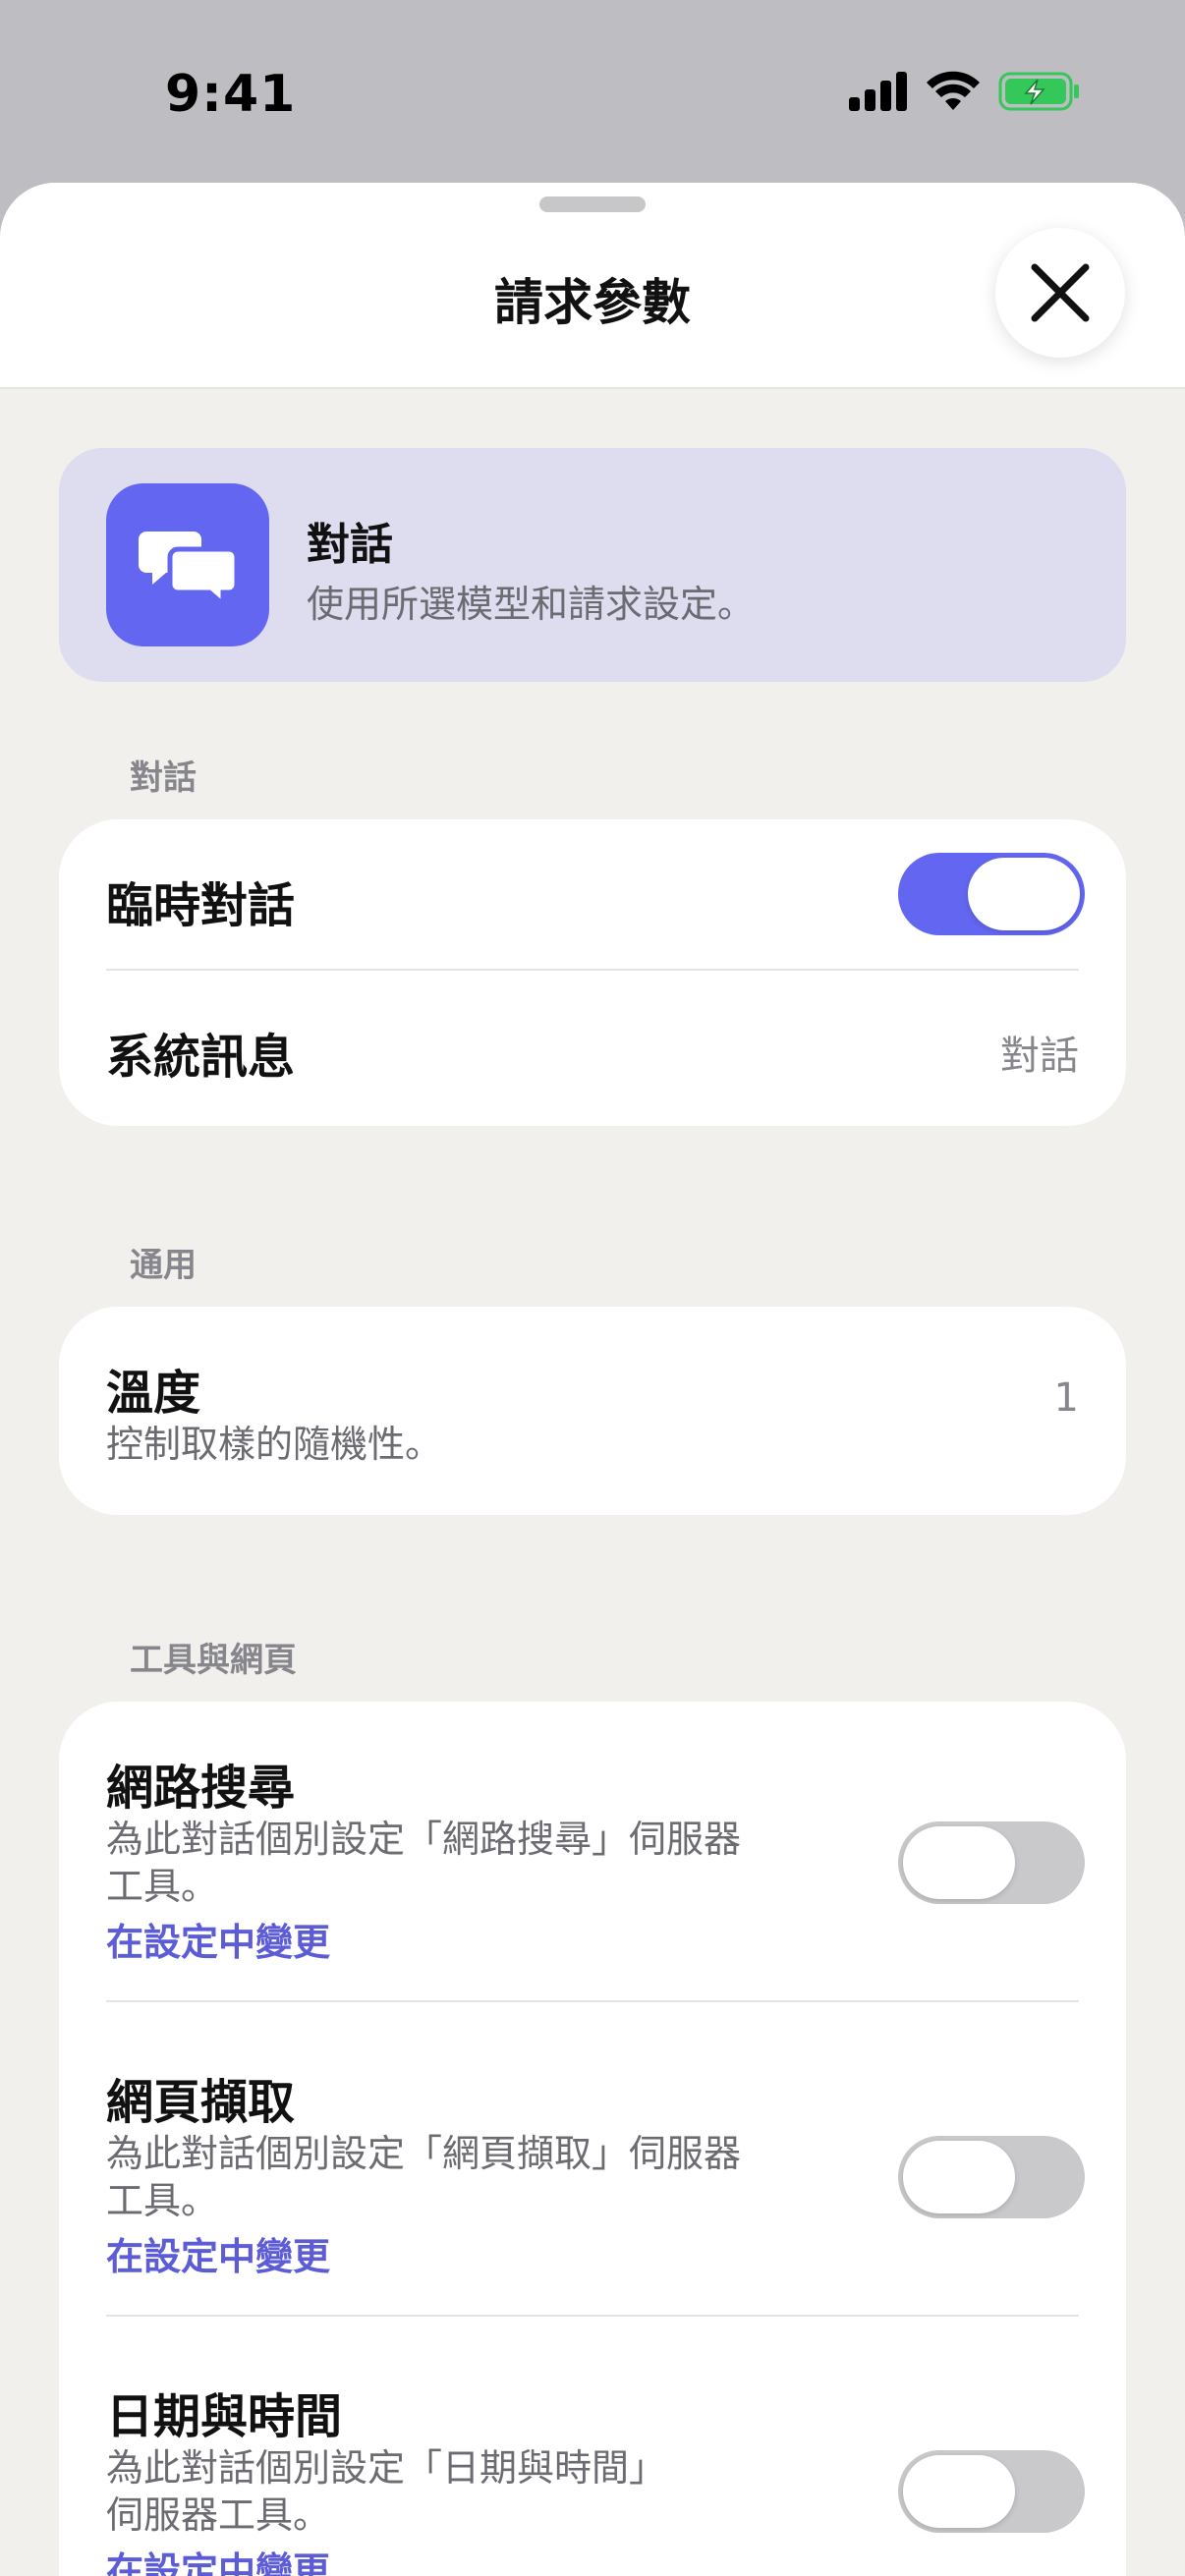 The image size is (1185, 2576). What do you see at coordinates (275, 1444) in the screenshot?
I see `temperature-description: 控制取樣的隨機性。` at bounding box center [275, 1444].